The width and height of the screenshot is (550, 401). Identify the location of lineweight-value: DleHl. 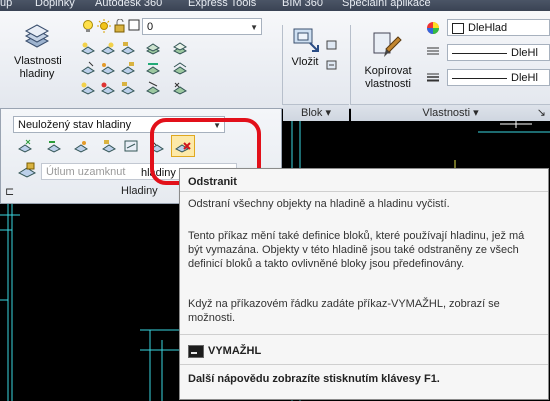
(524, 78).